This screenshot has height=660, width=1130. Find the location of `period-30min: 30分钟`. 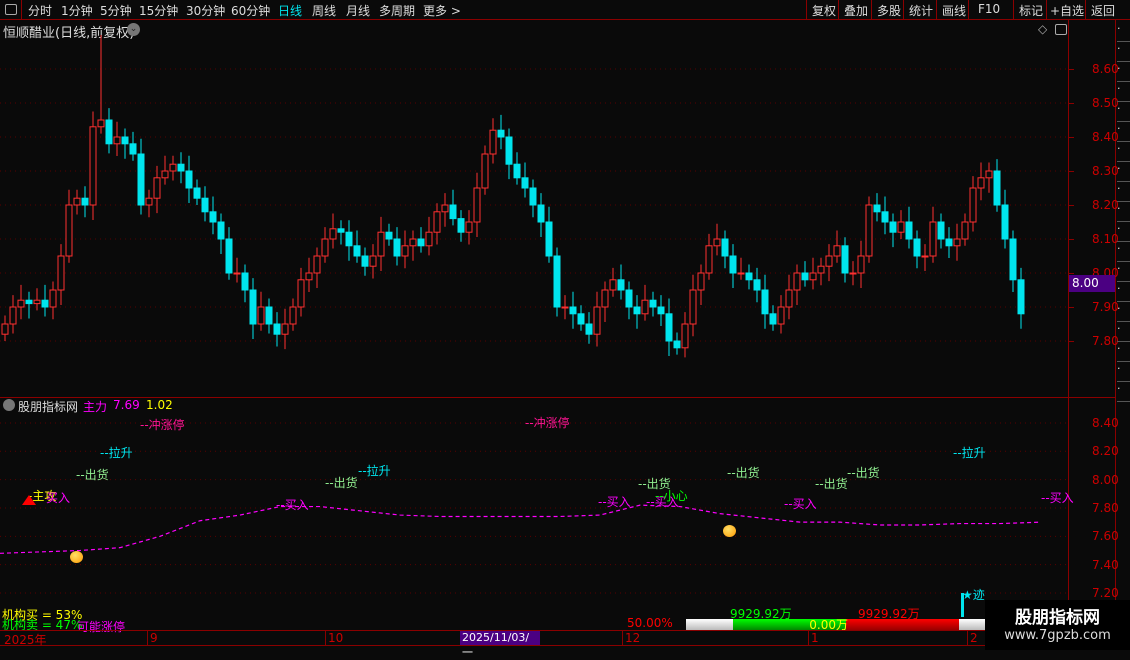

period-30min: 30分钟 is located at coordinates (205, 10).